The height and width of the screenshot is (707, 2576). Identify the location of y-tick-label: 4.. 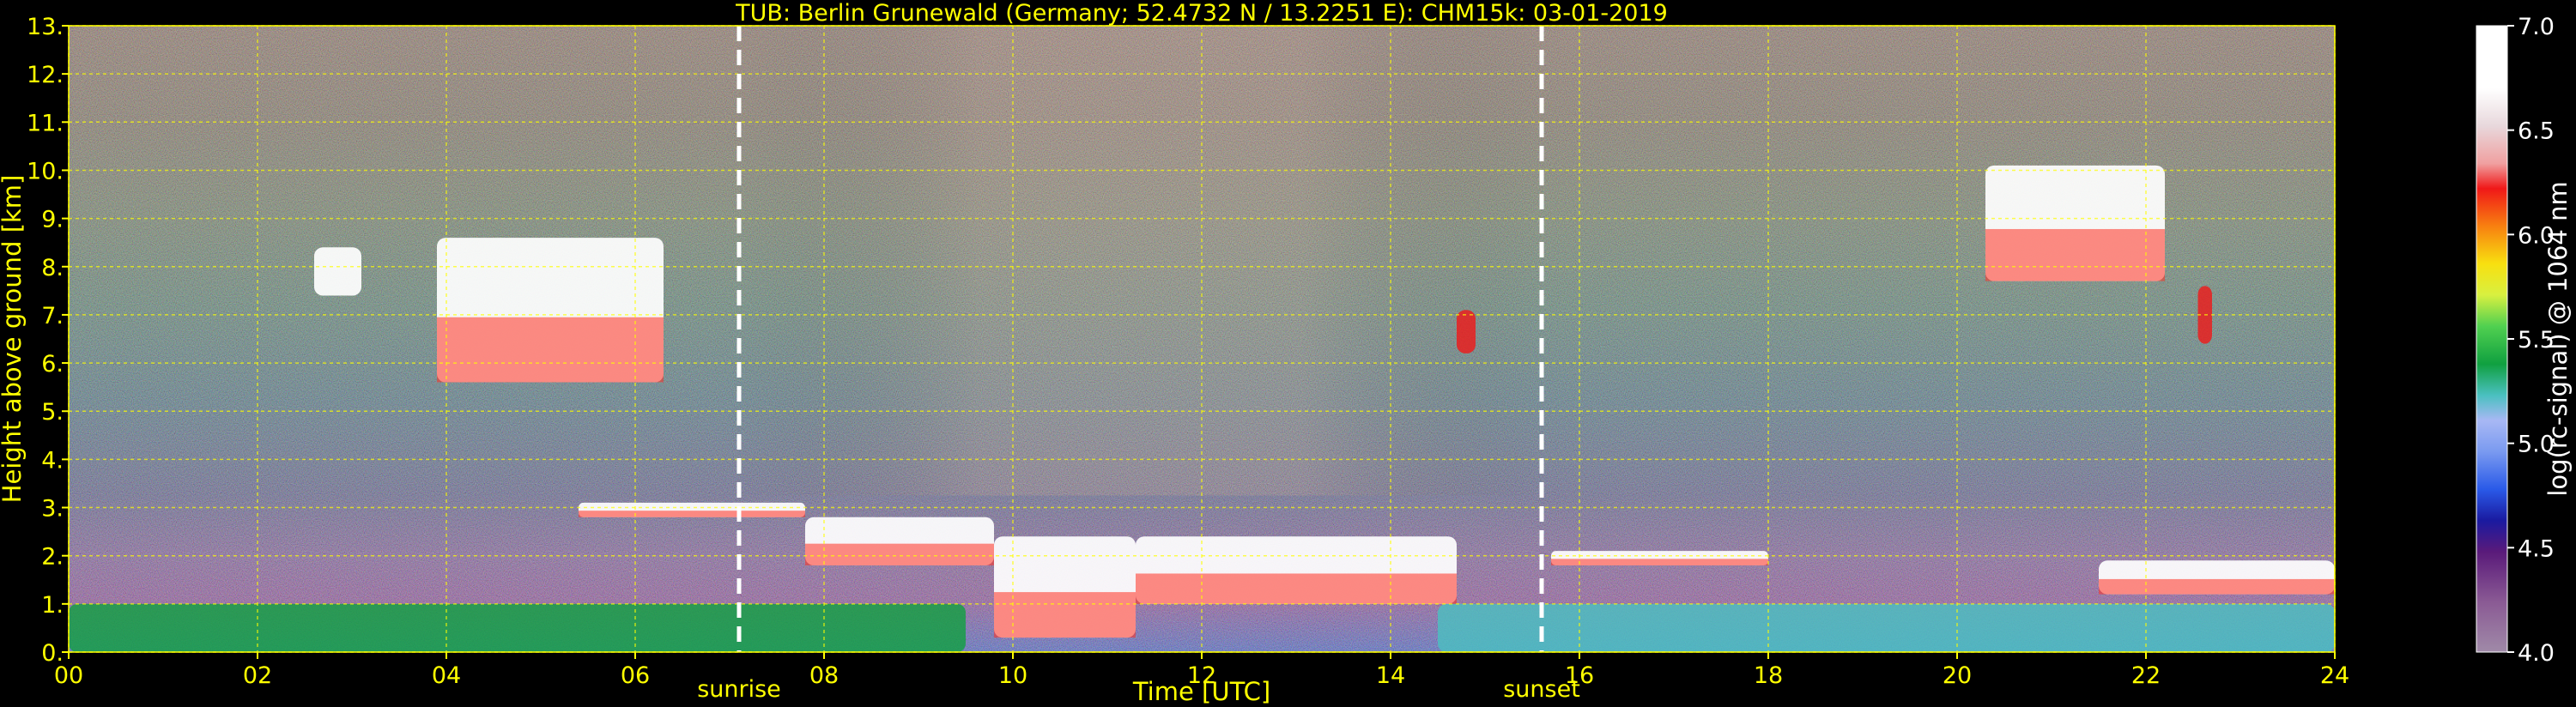
(52, 460).